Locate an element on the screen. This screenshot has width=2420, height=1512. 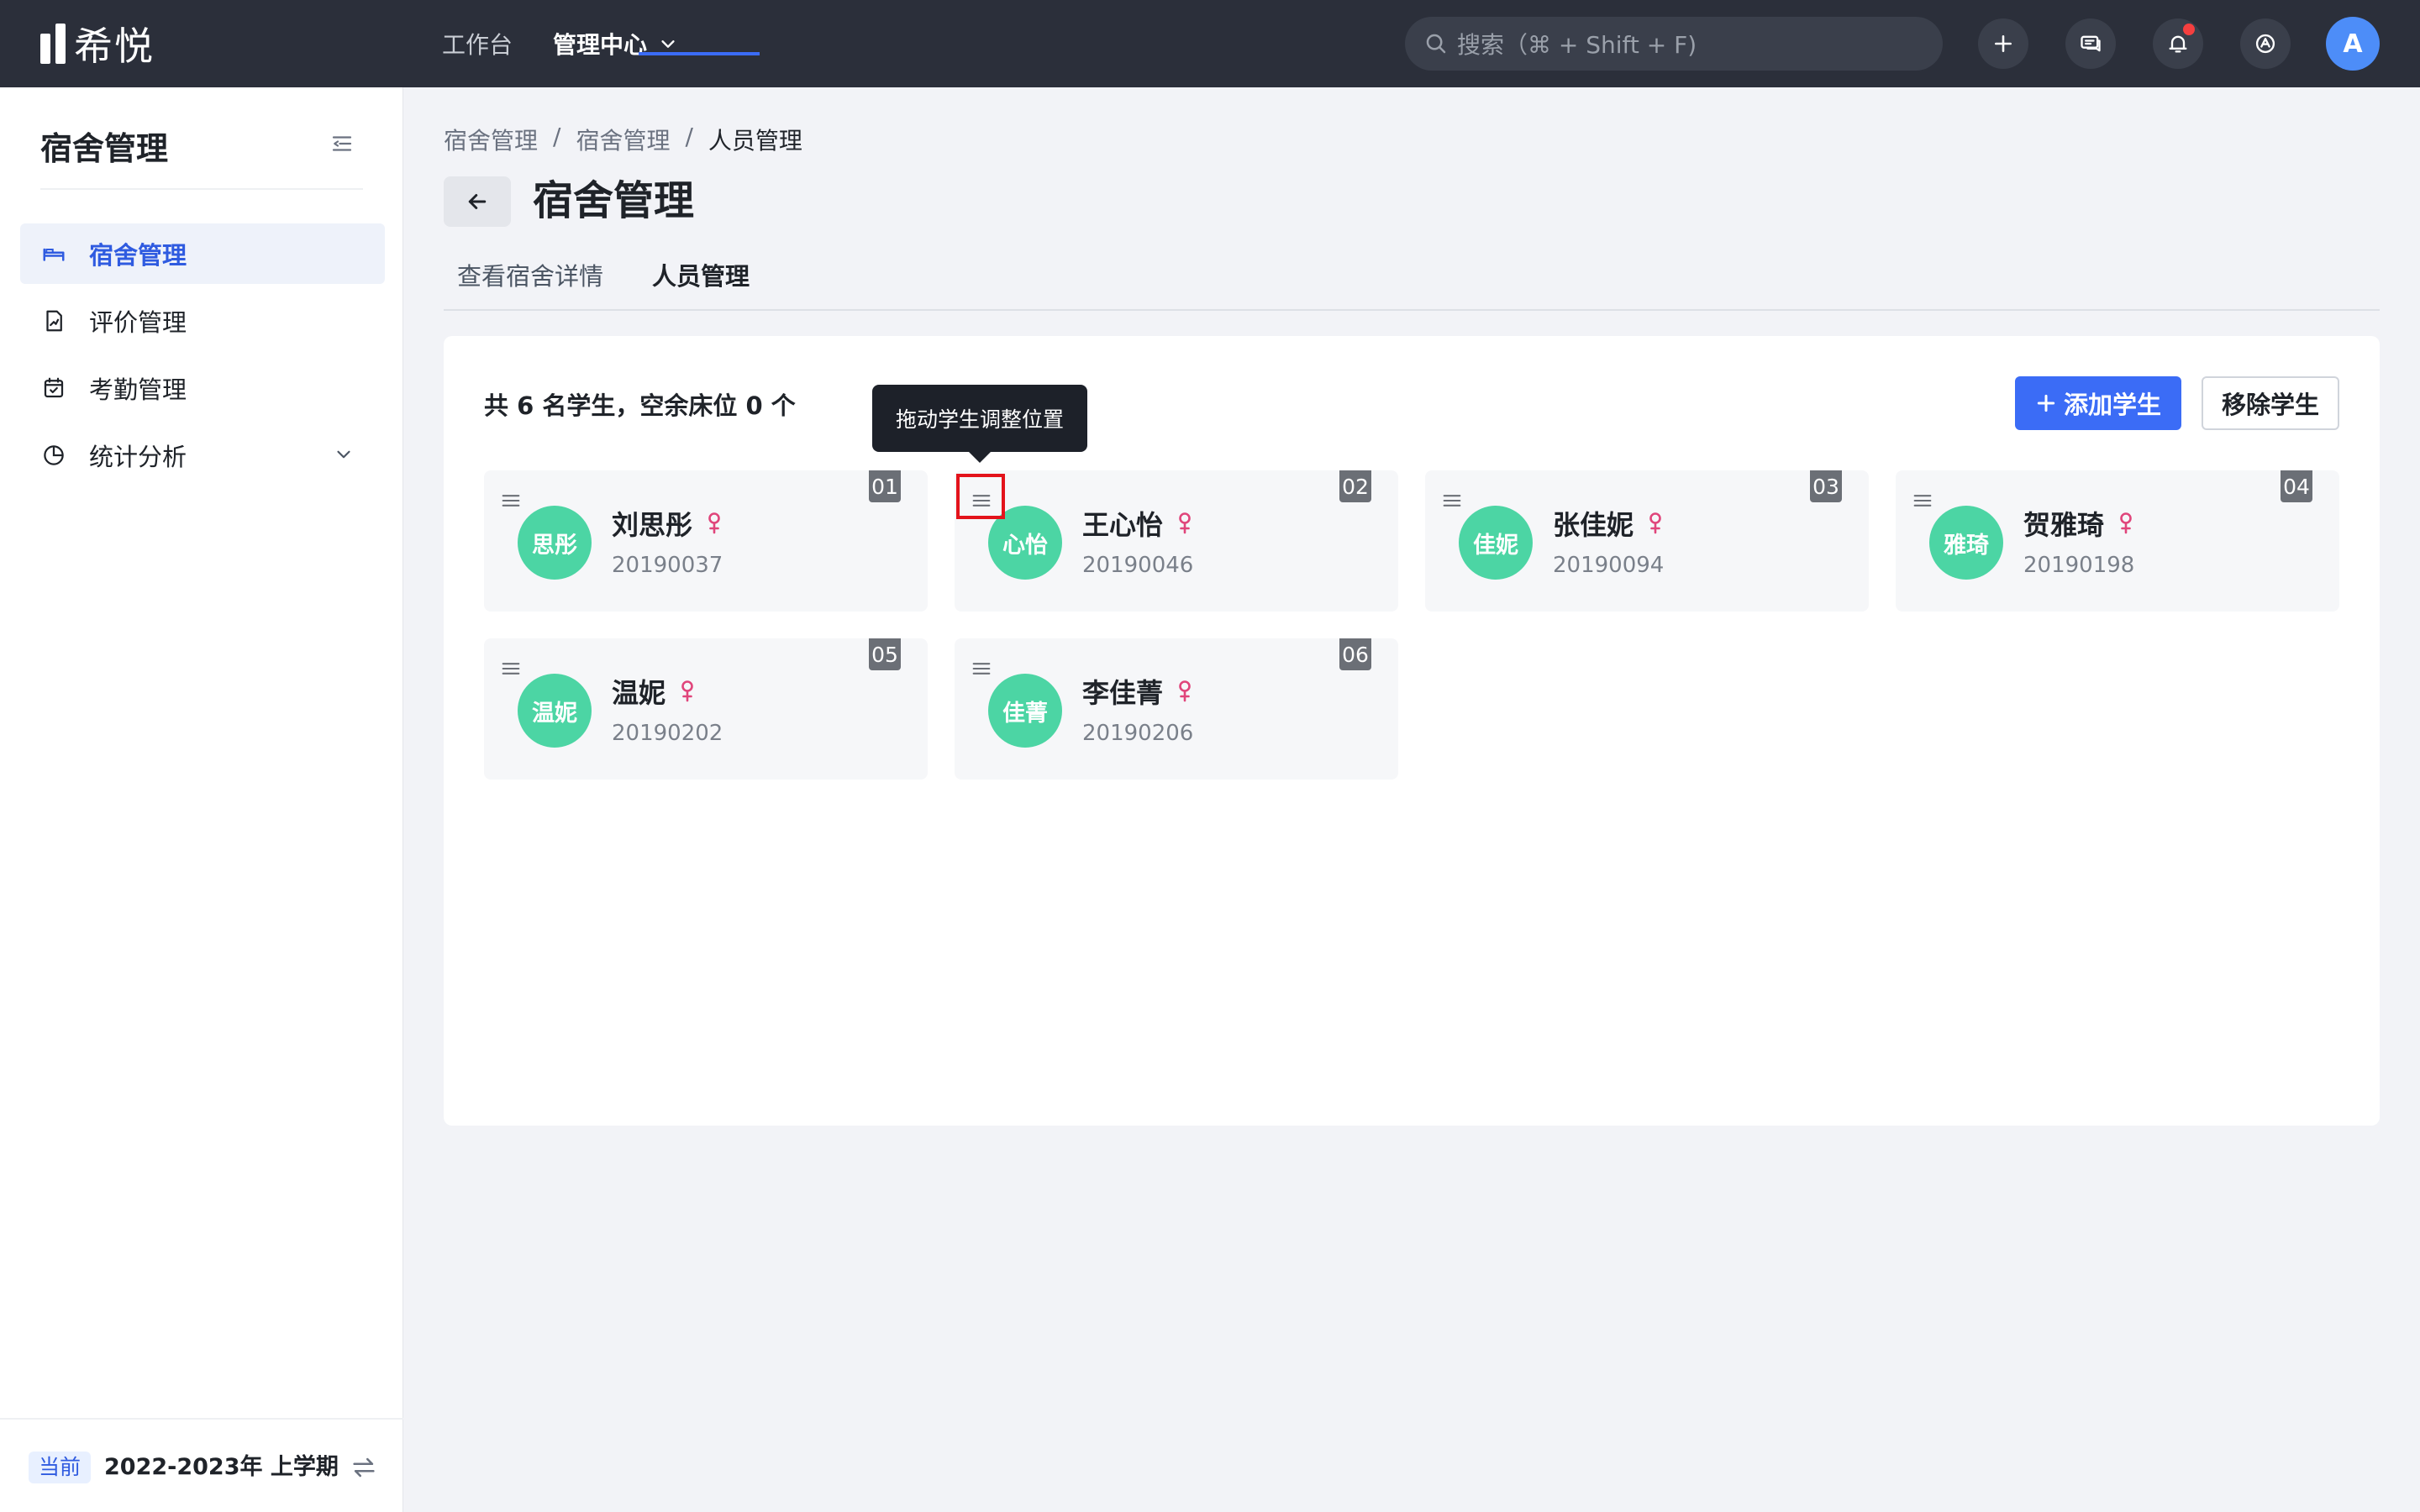
student-name-row: 王心怡 is located at coordinates (1137, 523).